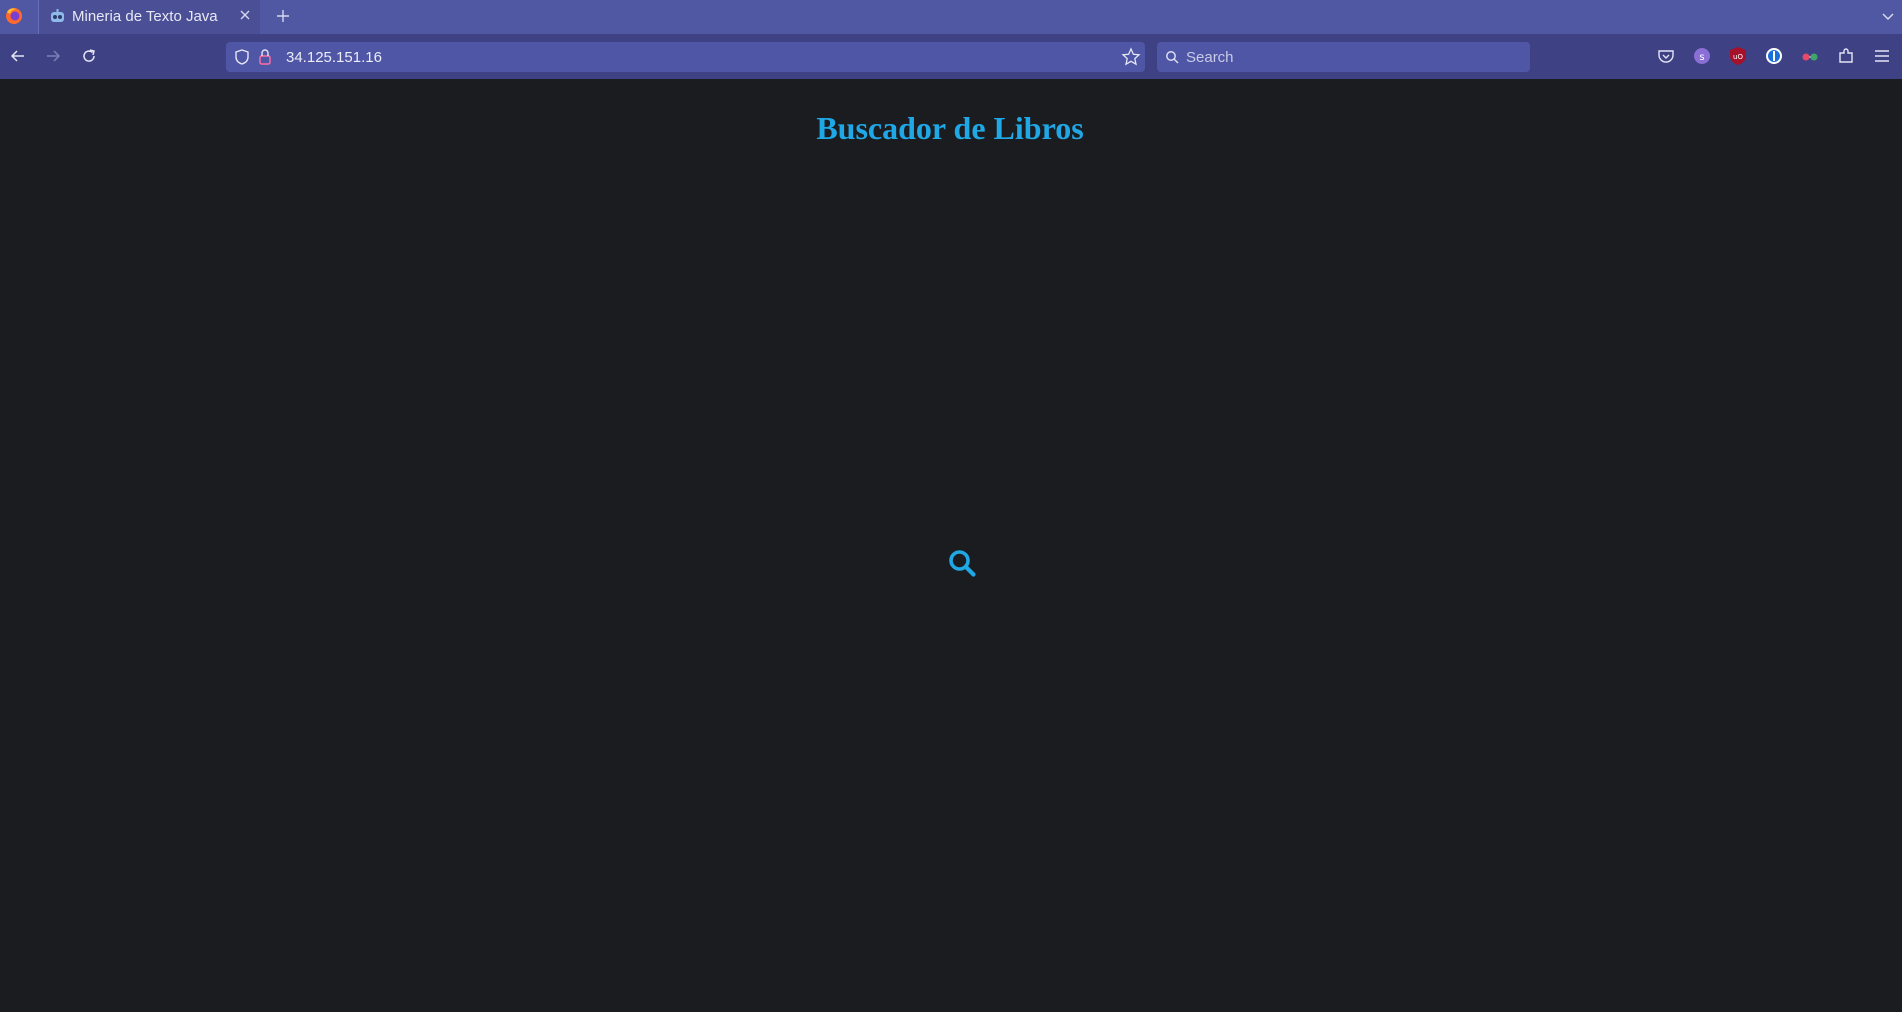  Describe the element at coordinates (57, 15) in the screenshot. I see `robot-favicon-icon` at that location.